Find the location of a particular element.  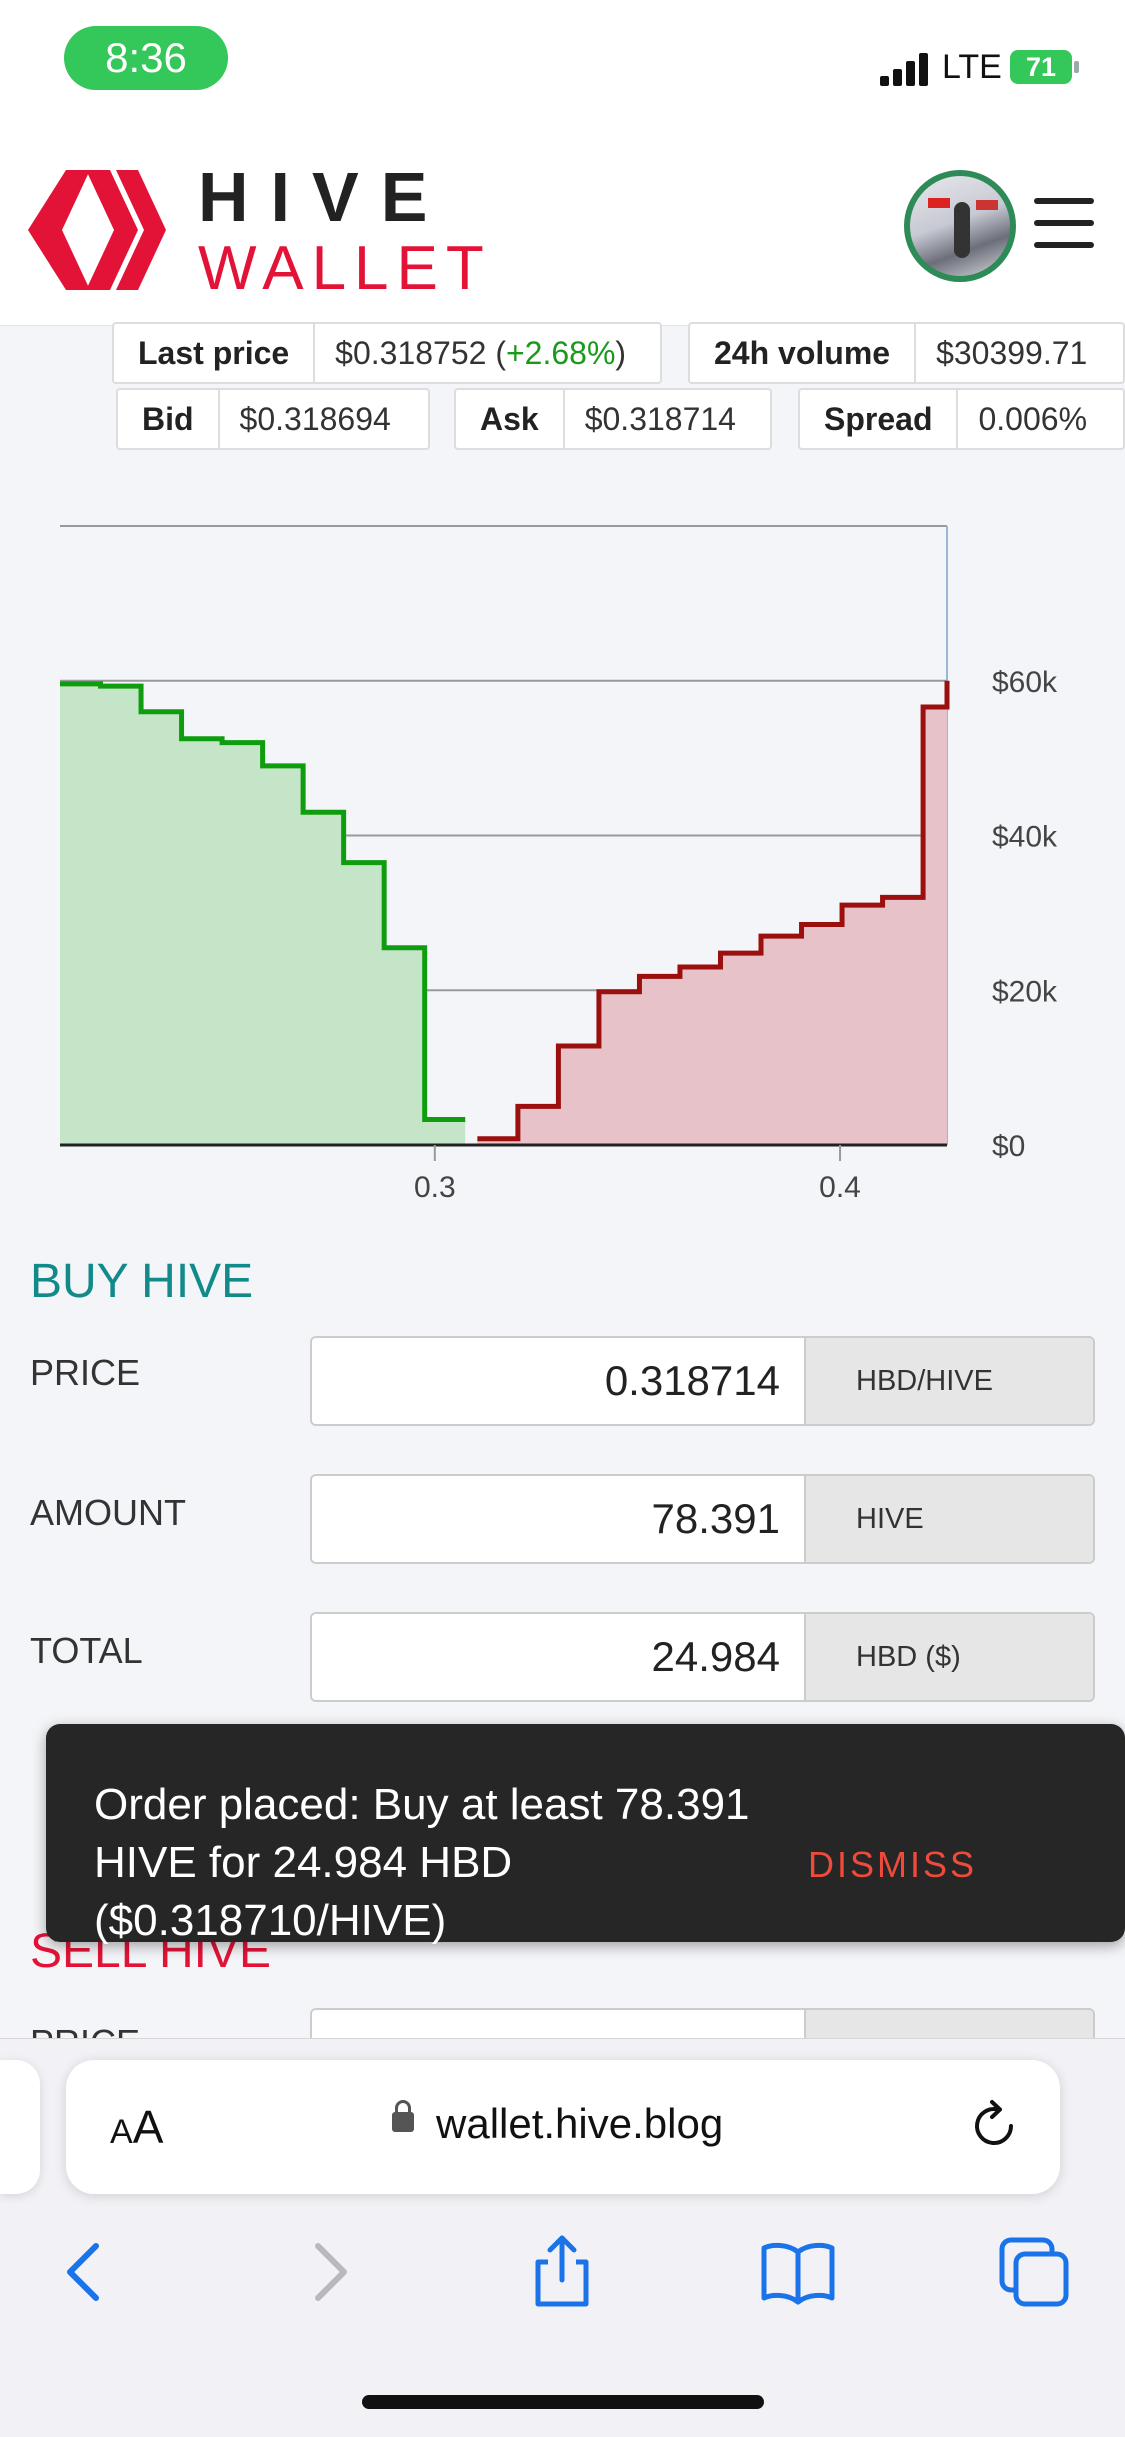

x-tick-label: 0.3 is located at coordinates (435, 1187).